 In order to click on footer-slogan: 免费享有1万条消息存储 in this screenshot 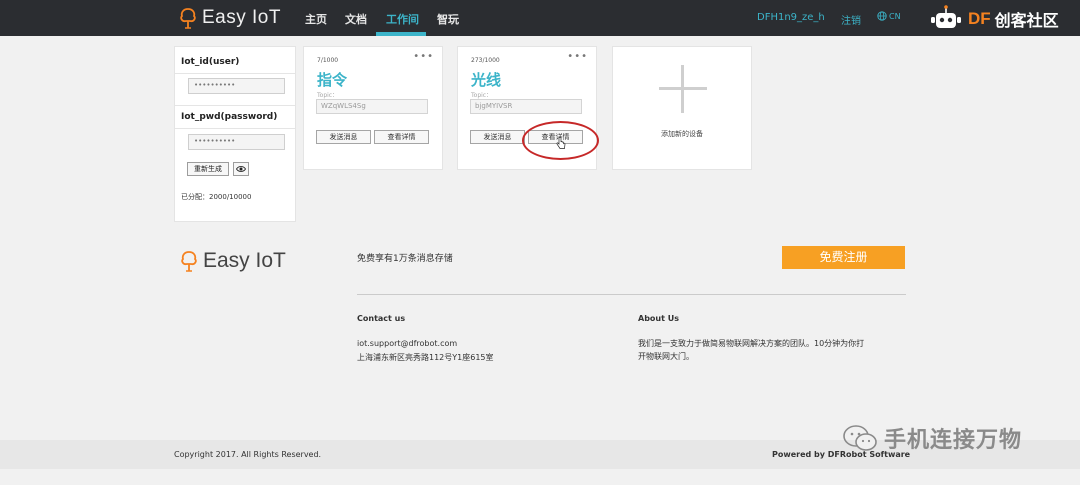, I will do `click(405, 259)`.